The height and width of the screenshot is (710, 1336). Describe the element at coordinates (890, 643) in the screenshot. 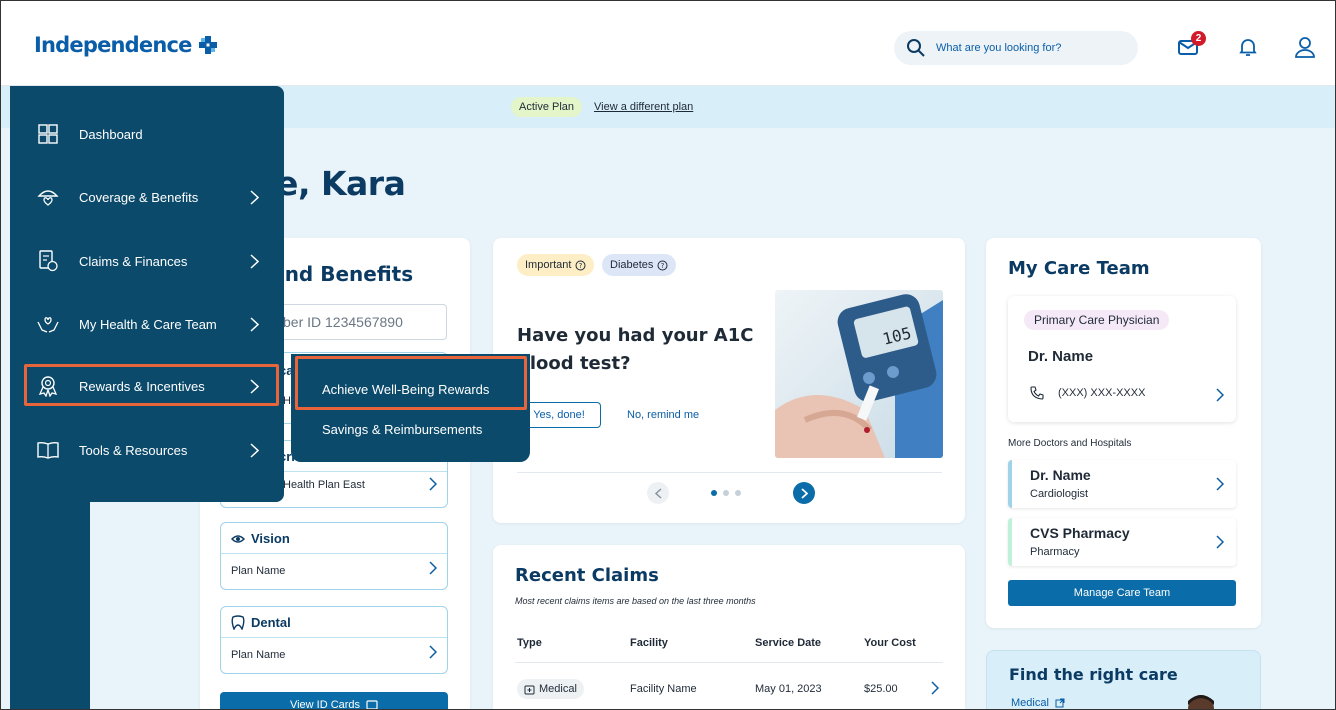

I see `column-header-your-cost: Your Cost` at that location.